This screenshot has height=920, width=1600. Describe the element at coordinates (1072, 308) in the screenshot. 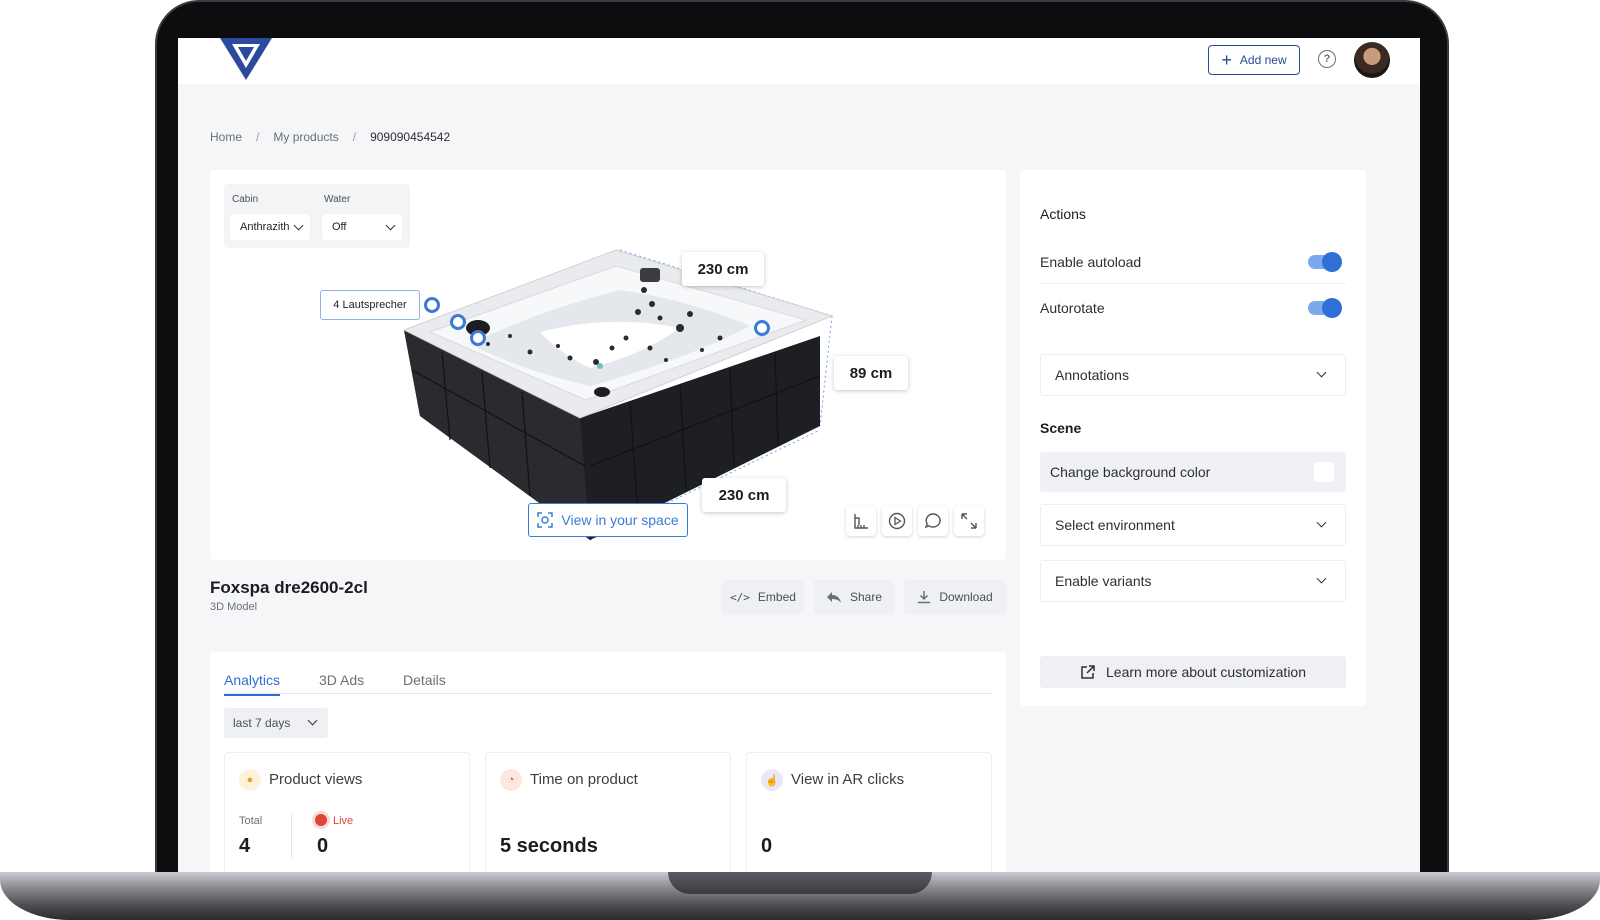

I see `autorotate-label: Autorotate` at that location.